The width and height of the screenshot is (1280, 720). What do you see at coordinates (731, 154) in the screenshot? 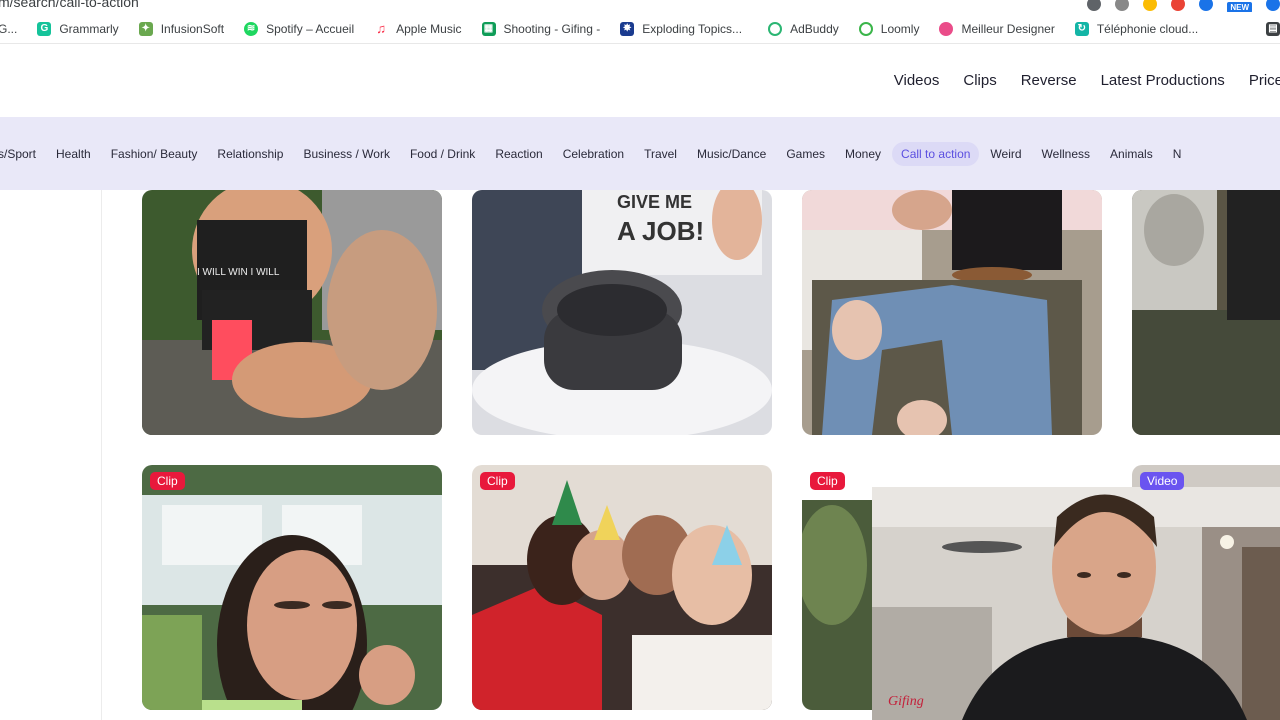
I see `category-music-dance: Music/Dance` at bounding box center [731, 154].